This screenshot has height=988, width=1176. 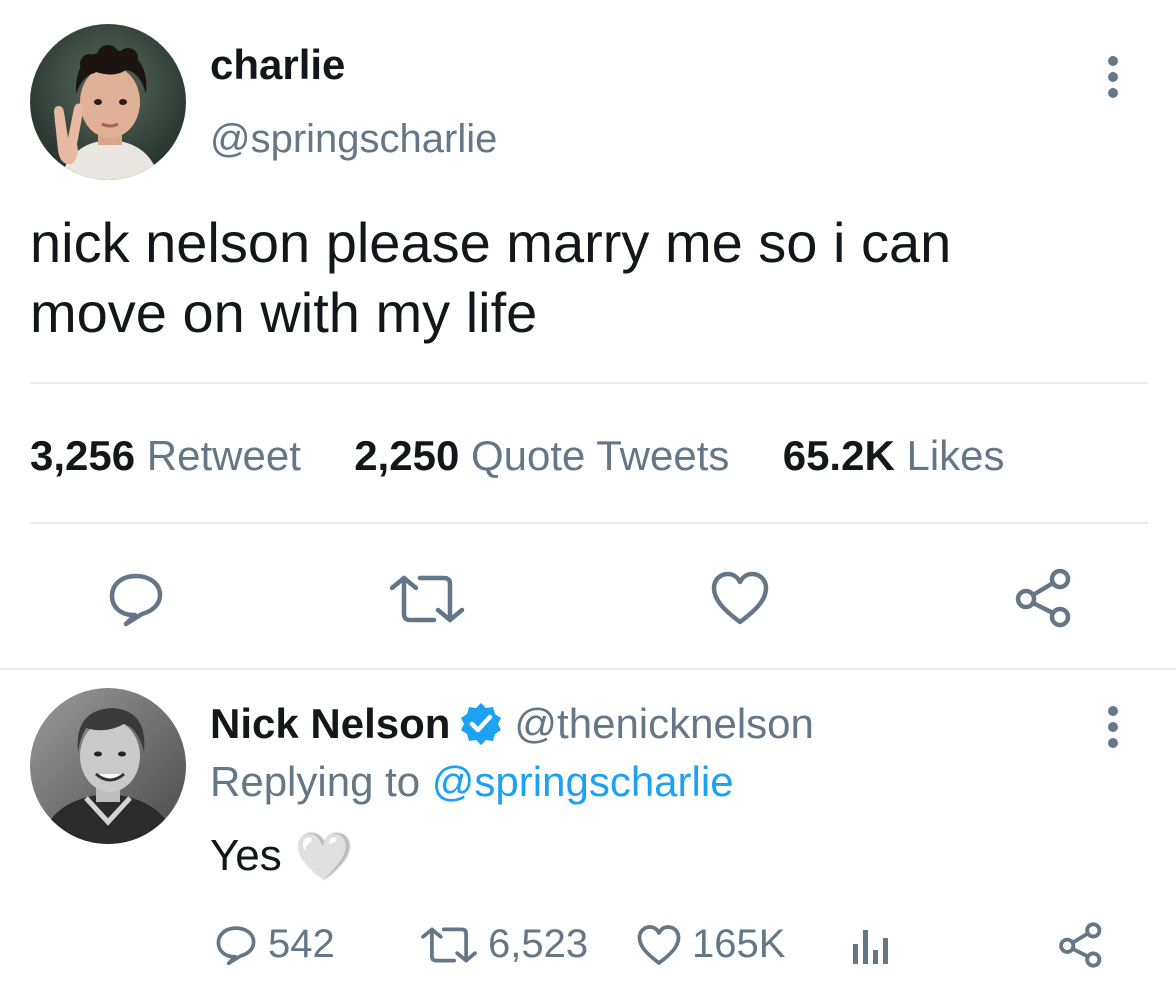 What do you see at coordinates (284, 312) in the screenshot?
I see `tweet-text-line: move on with my life` at bounding box center [284, 312].